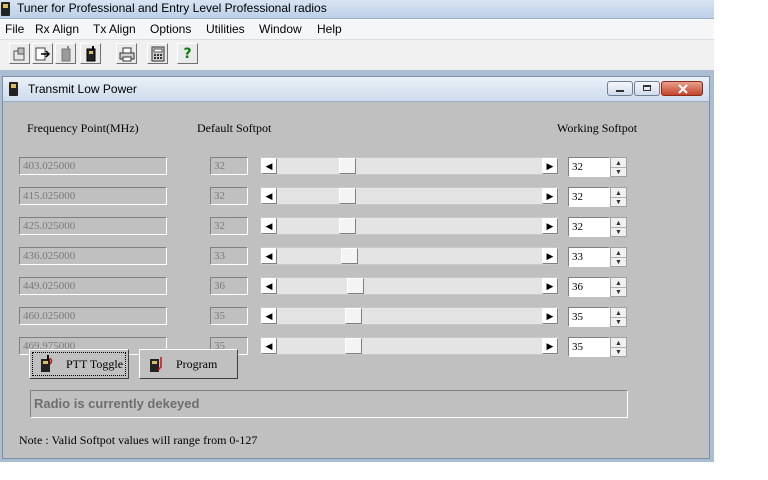 This screenshot has height=480, width=768. What do you see at coordinates (83, 128) in the screenshot?
I see `frequency-header: Frequency Point(MHz)` at bounding box center [83, 128].